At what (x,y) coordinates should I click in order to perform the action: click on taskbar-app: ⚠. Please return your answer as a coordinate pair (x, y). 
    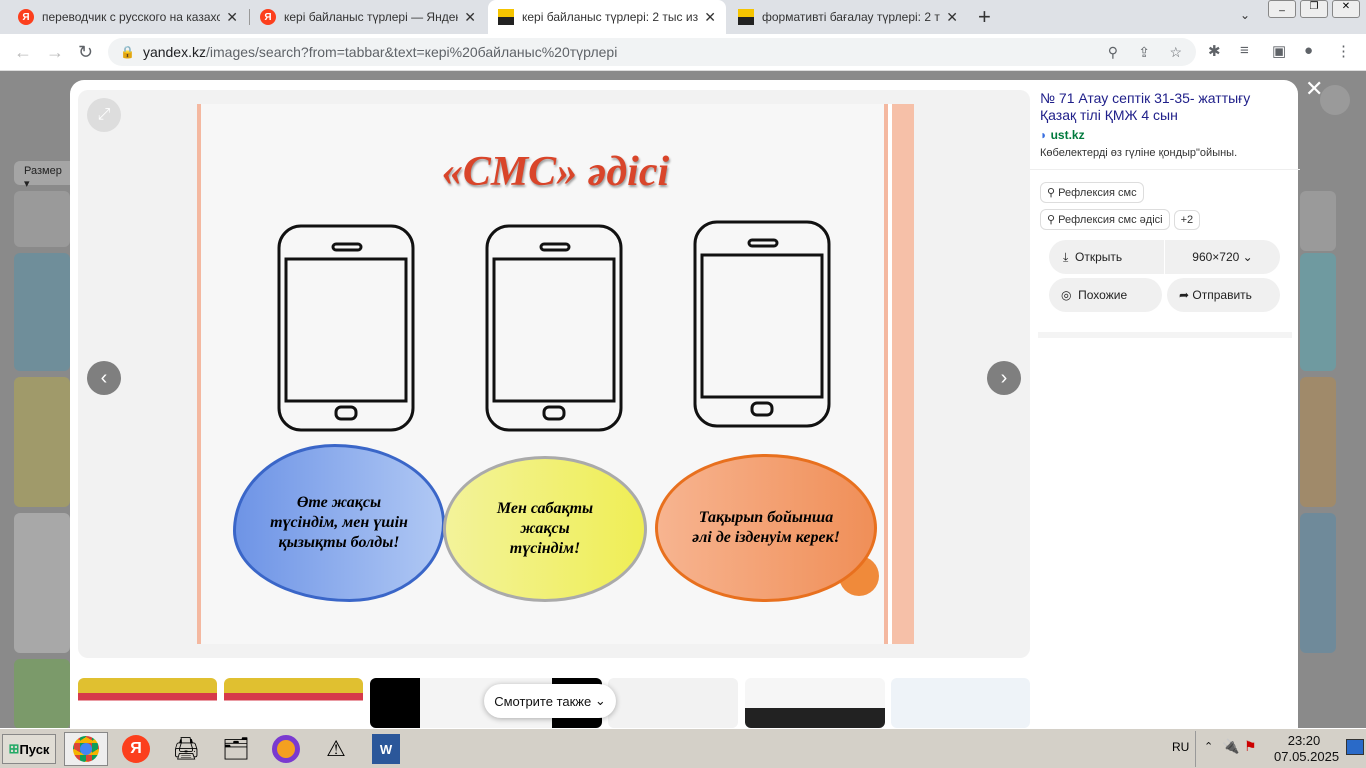
    Looking at the image, I should click on (336, 749).